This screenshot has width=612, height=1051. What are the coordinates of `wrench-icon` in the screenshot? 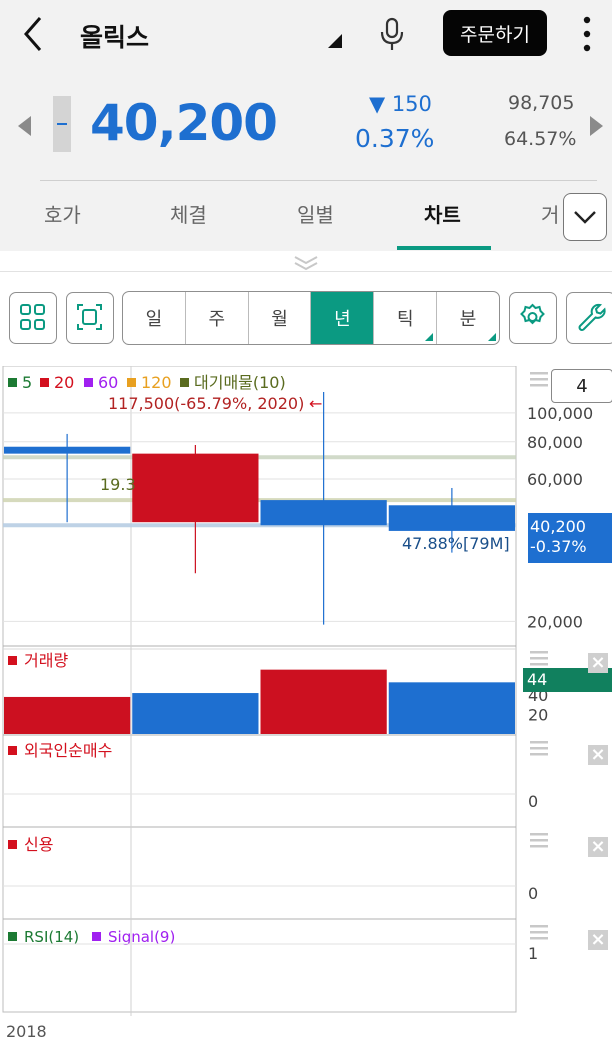 It's located at (592, 317).